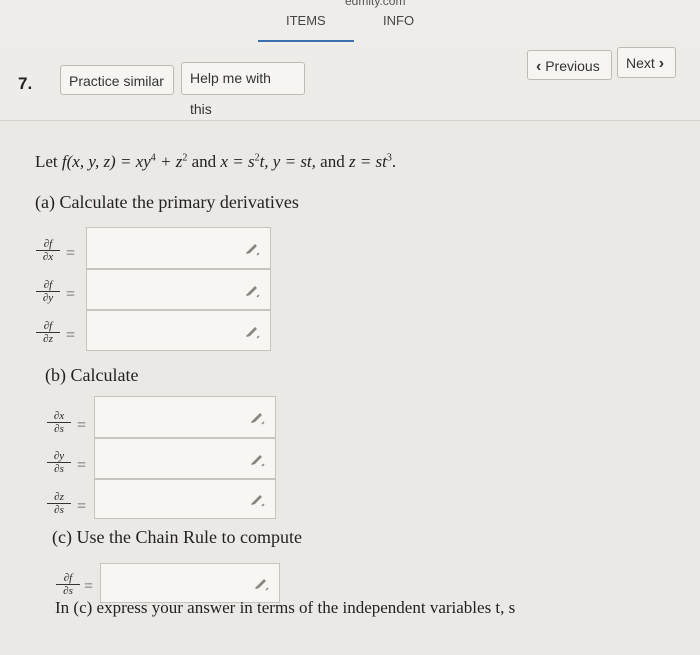 The width and height of the screenshot is (700, 655). I want to click on previous-label: Previous, so click(572, 66).